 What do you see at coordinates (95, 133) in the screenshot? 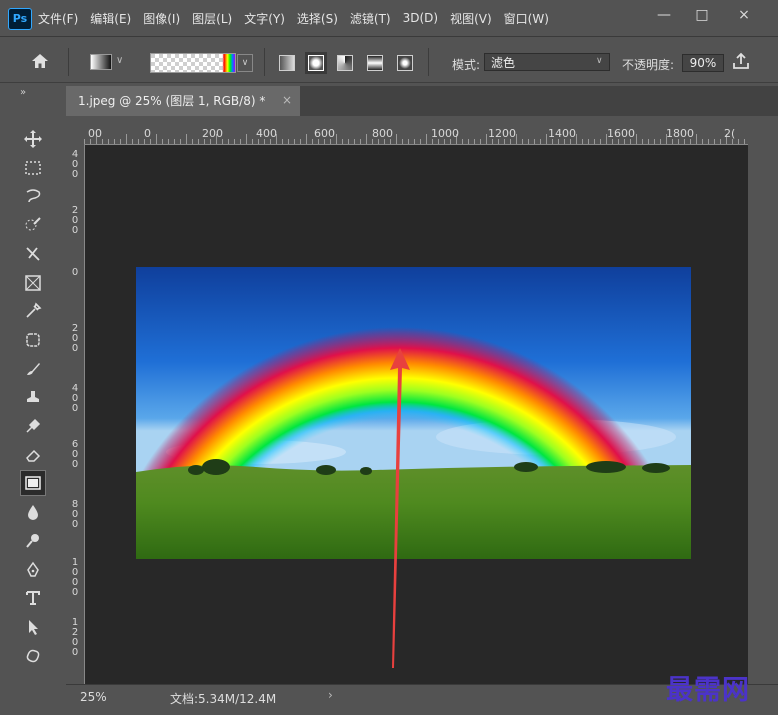
I see `ruler-h-label: 00` at bounding box center [95, 133].